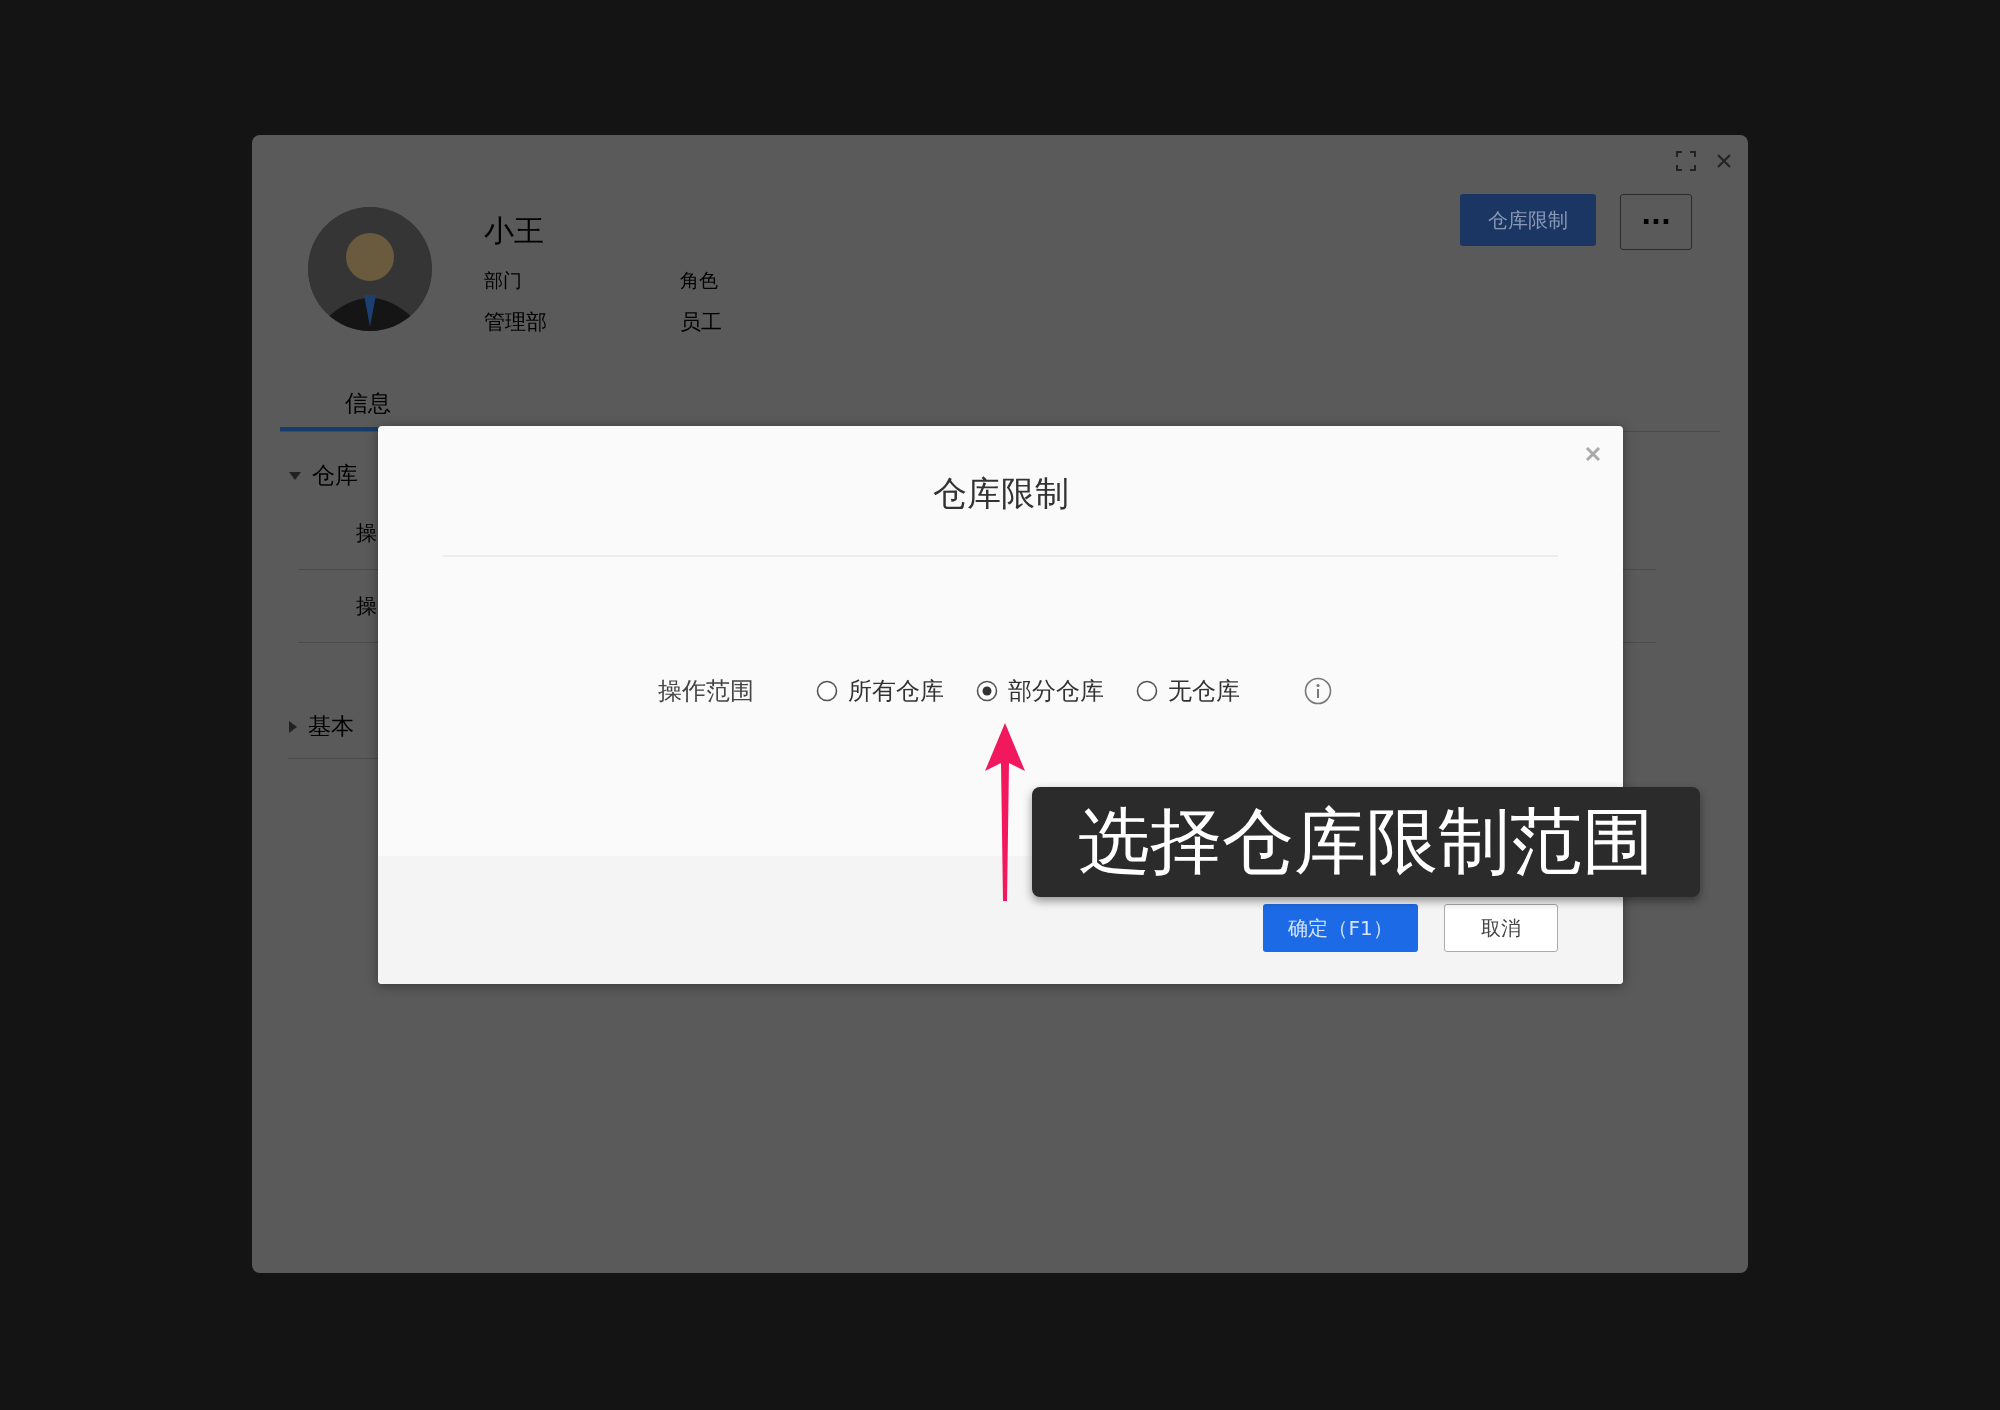  I want to click on radio-option: 无仓库, so click(1188, 691).